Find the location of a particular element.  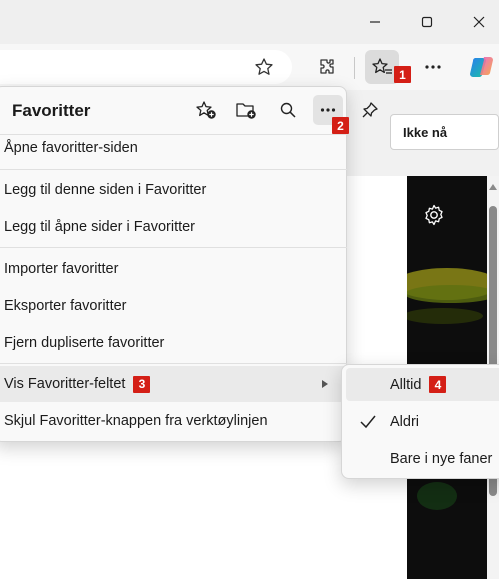

menu-add-open-pages: Legg til åpne sider i Favoritter is located at coordinates (173, 227).